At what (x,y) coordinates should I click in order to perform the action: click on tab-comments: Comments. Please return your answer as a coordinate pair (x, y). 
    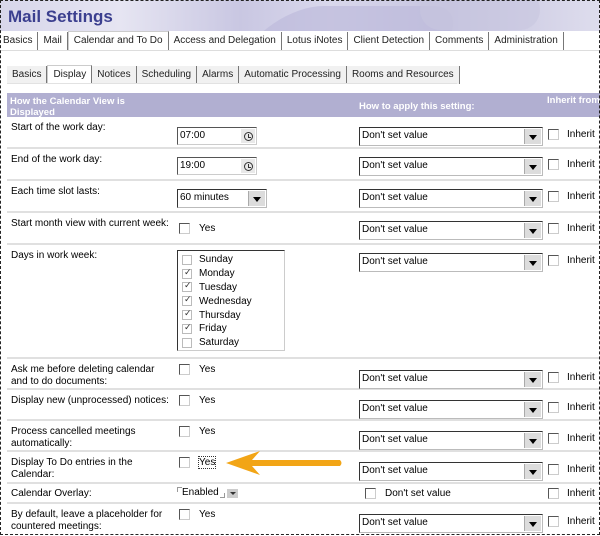
    Looking at the image, I should click on (460, 41).